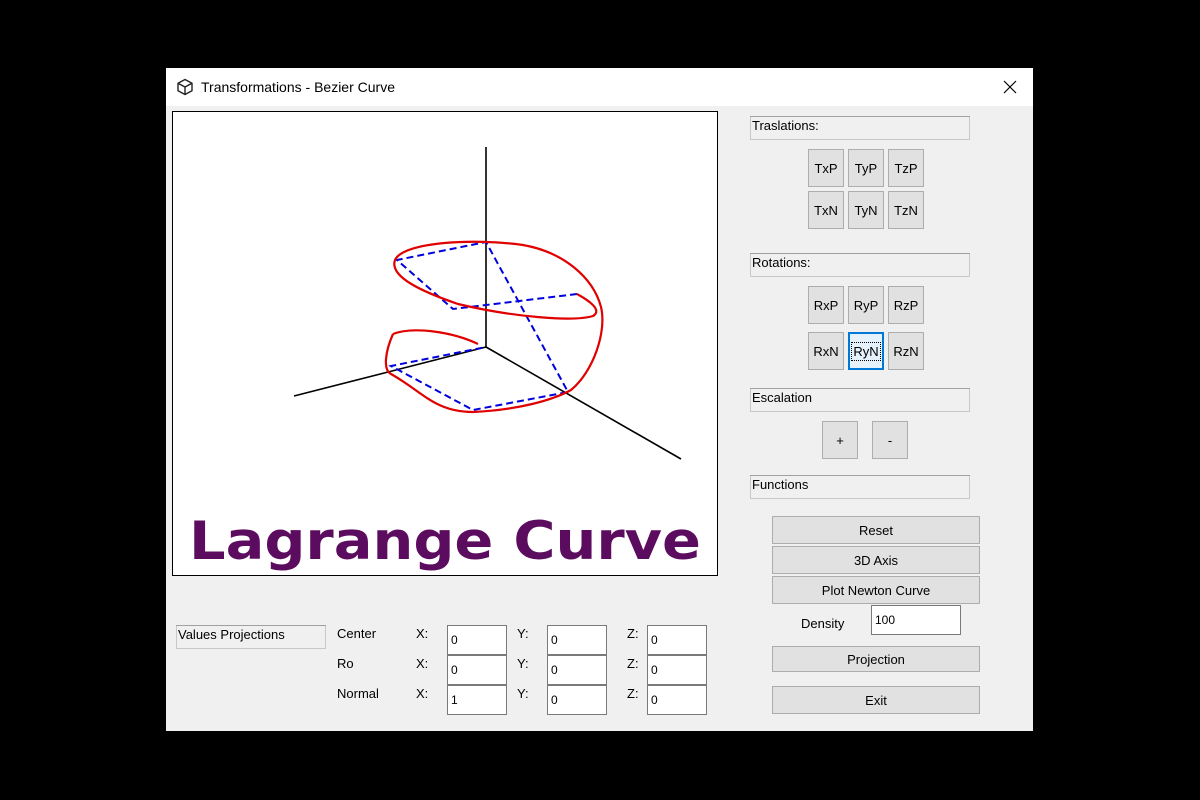 The image size is (1200, 800). What do you see at coordinates (866, 168) in the screenshot?
I see `typ-button: TyP` at bounding box center [866, 168].